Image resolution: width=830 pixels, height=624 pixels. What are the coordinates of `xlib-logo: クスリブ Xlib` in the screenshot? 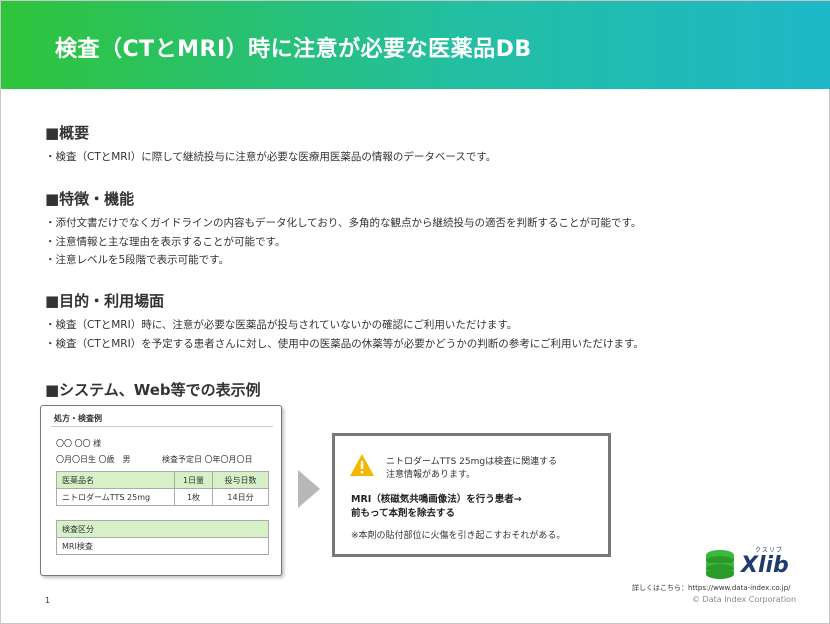 It's located at (754, 564).